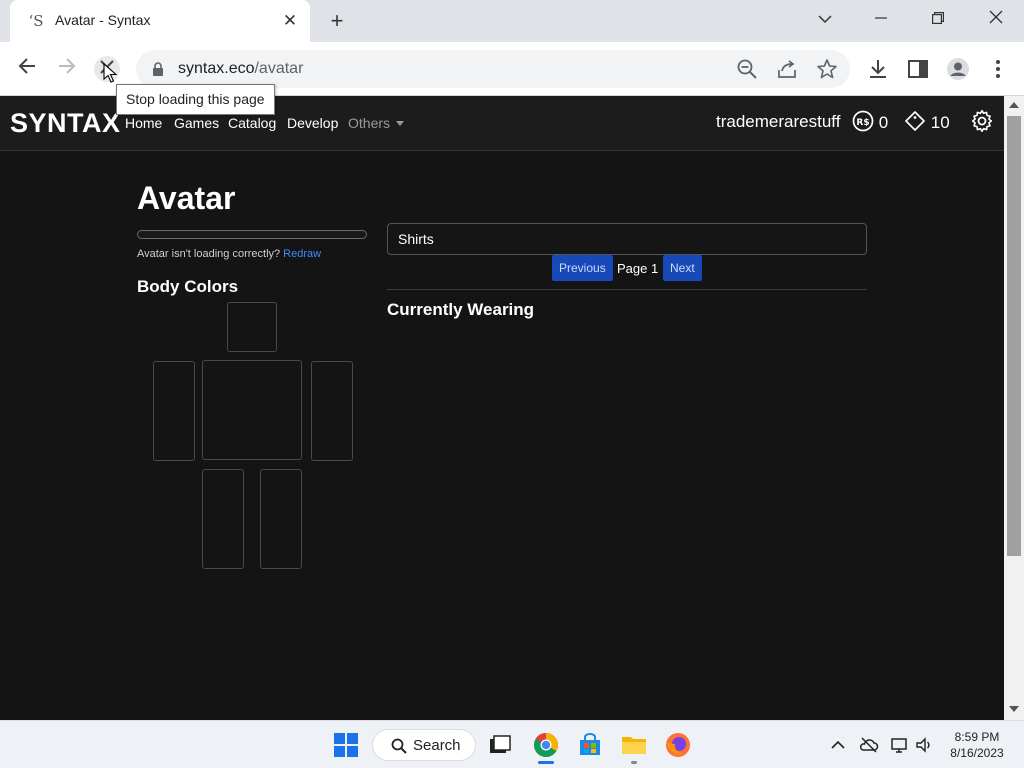 The image size is (1024, 768). I want to click on body-color-head, so click(252, 327).